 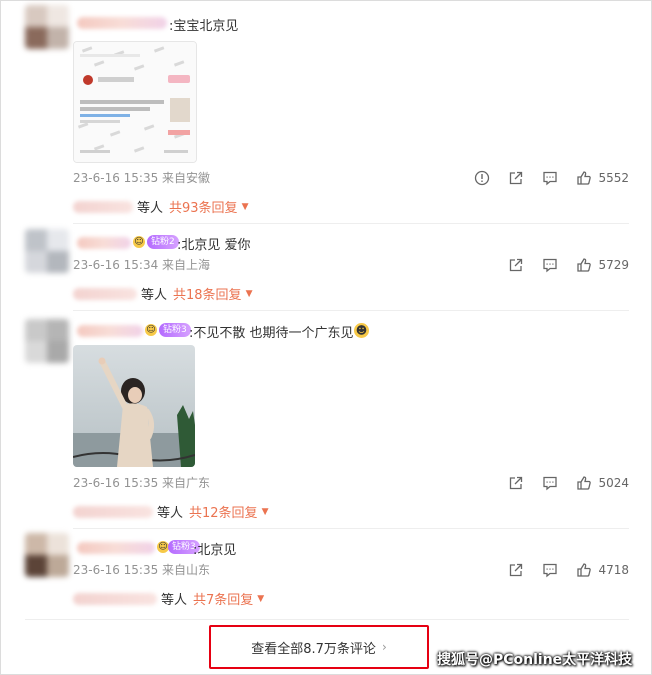 What do you see at coordinates (568, 265) in the screenshot?
I see `comment-actions: 5729` at bounding box center [568, 265].